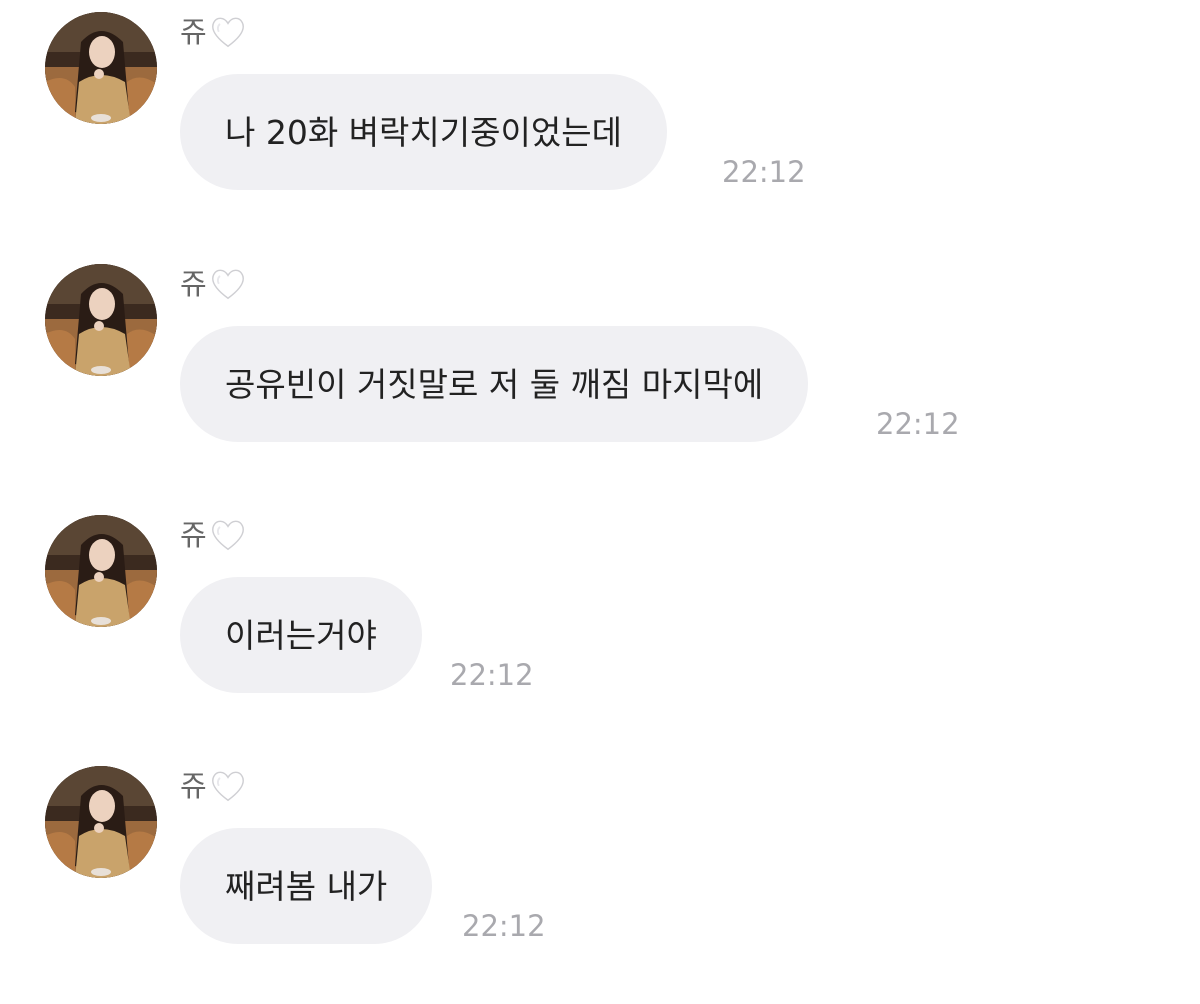  I want to click on message-text: 이러는거야, so click(301, 635).